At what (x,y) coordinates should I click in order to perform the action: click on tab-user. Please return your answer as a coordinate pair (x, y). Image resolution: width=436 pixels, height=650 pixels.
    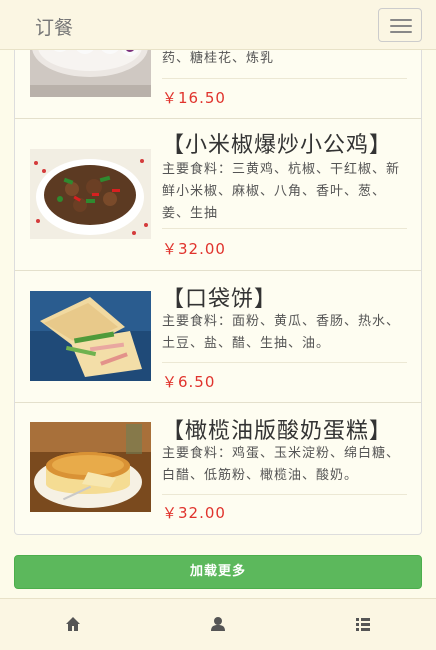
    Looking at the image, I should click on (217, 624).